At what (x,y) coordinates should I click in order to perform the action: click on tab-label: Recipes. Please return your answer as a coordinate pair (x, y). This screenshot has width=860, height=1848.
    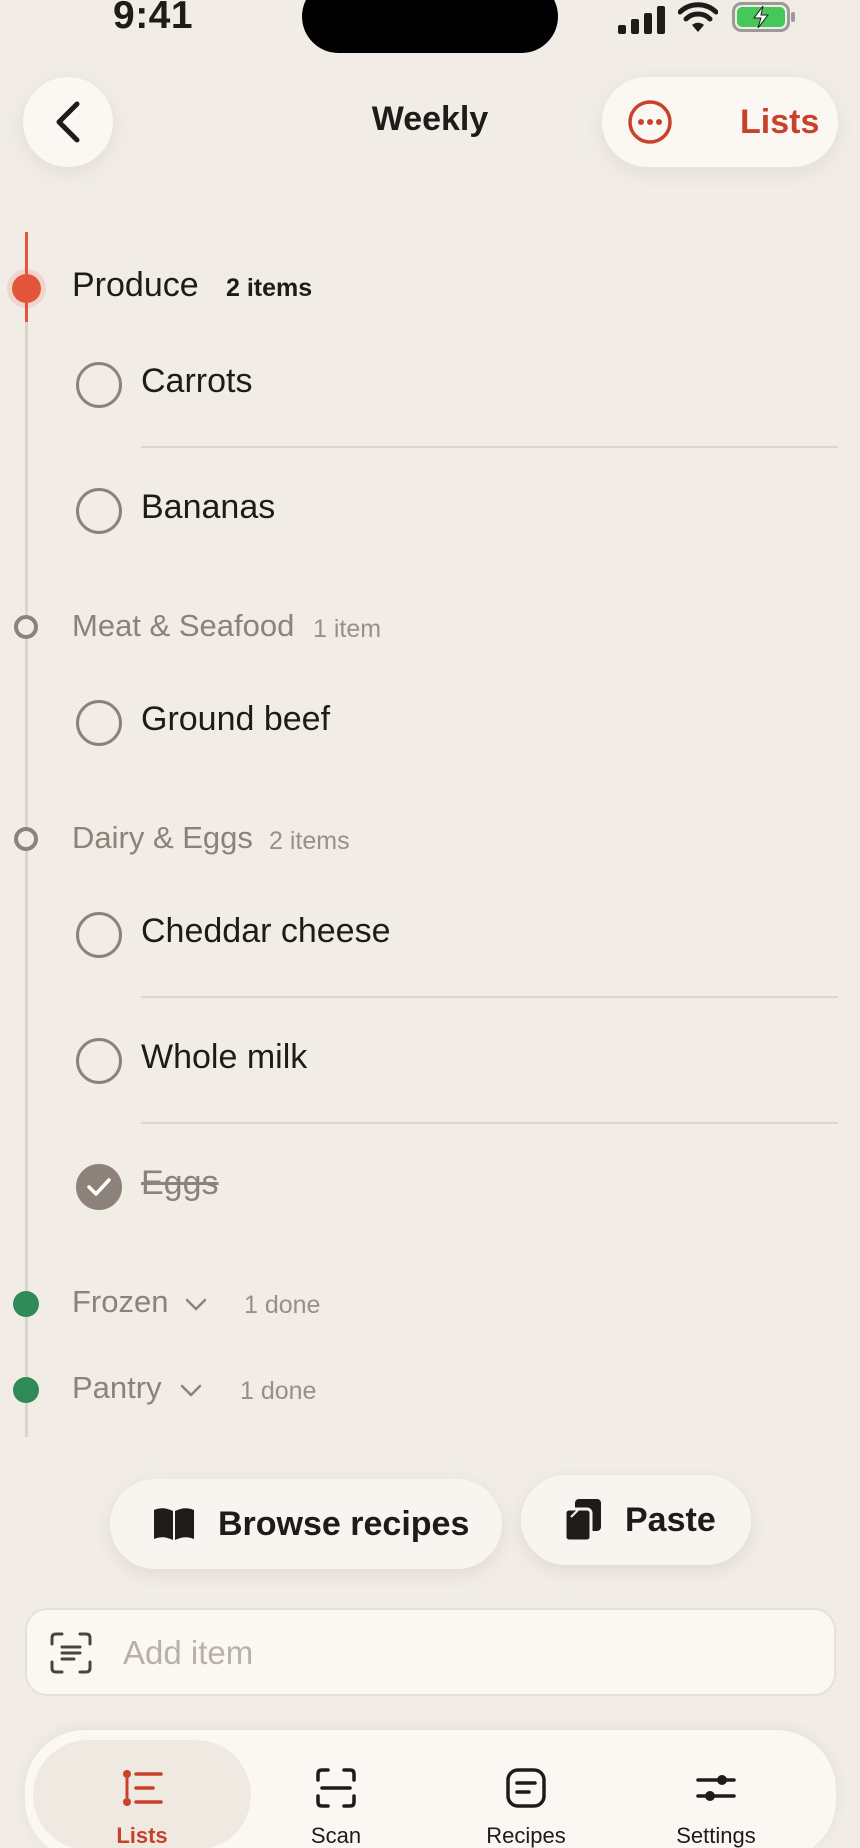
    Looking at the image, I should click on (526, 1835).